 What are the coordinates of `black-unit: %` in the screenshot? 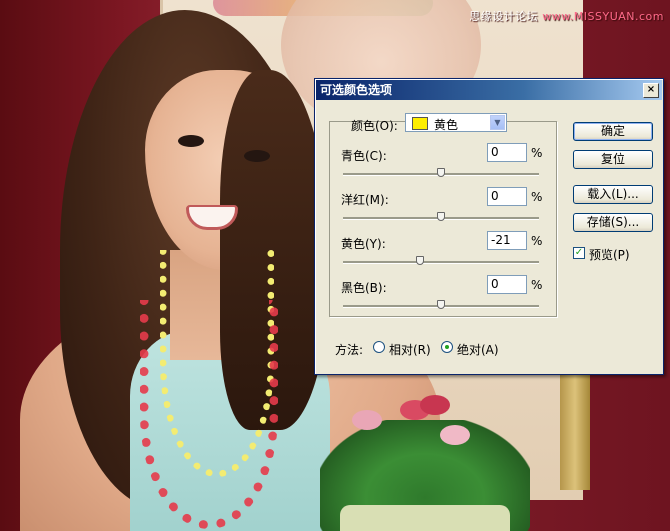 It's located at (537, 285).